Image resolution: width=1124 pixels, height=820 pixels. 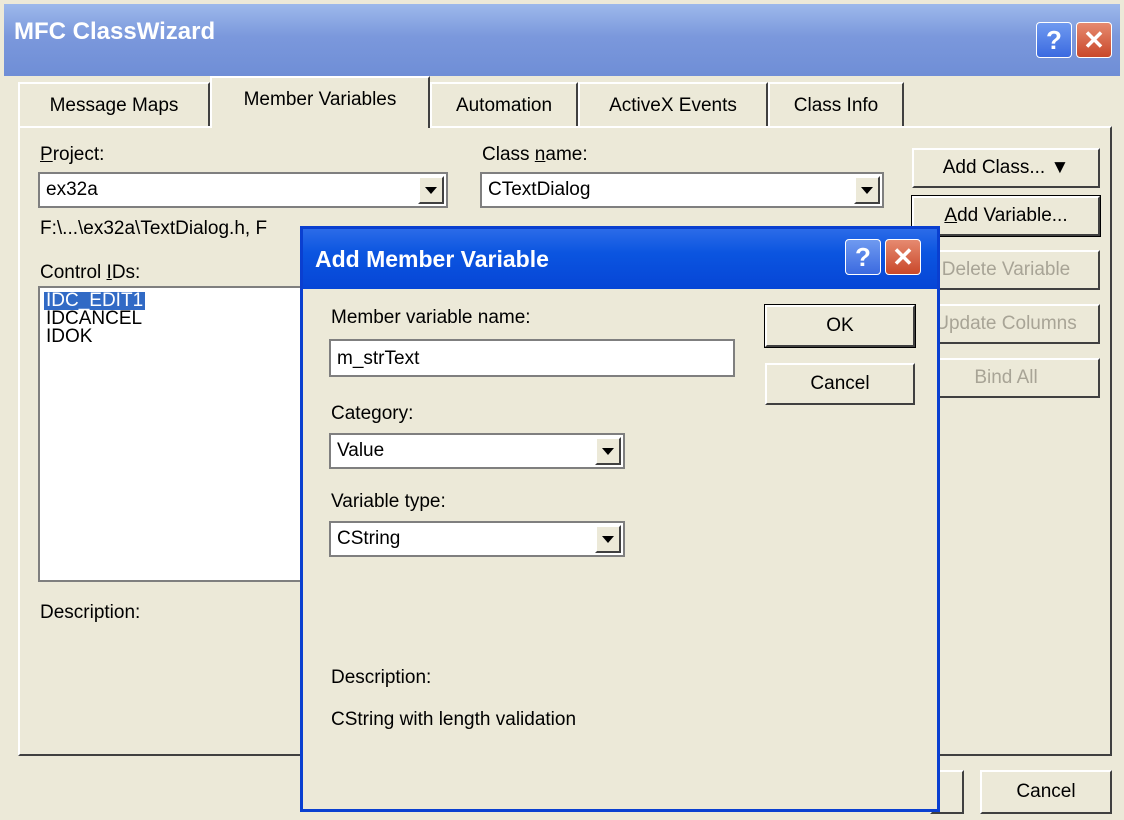 What do you see at coordinates (562, 40) in the screenshot?
I see `title-bar: MFC ClassWizard ? ✕` at bounding box center [562, 40].